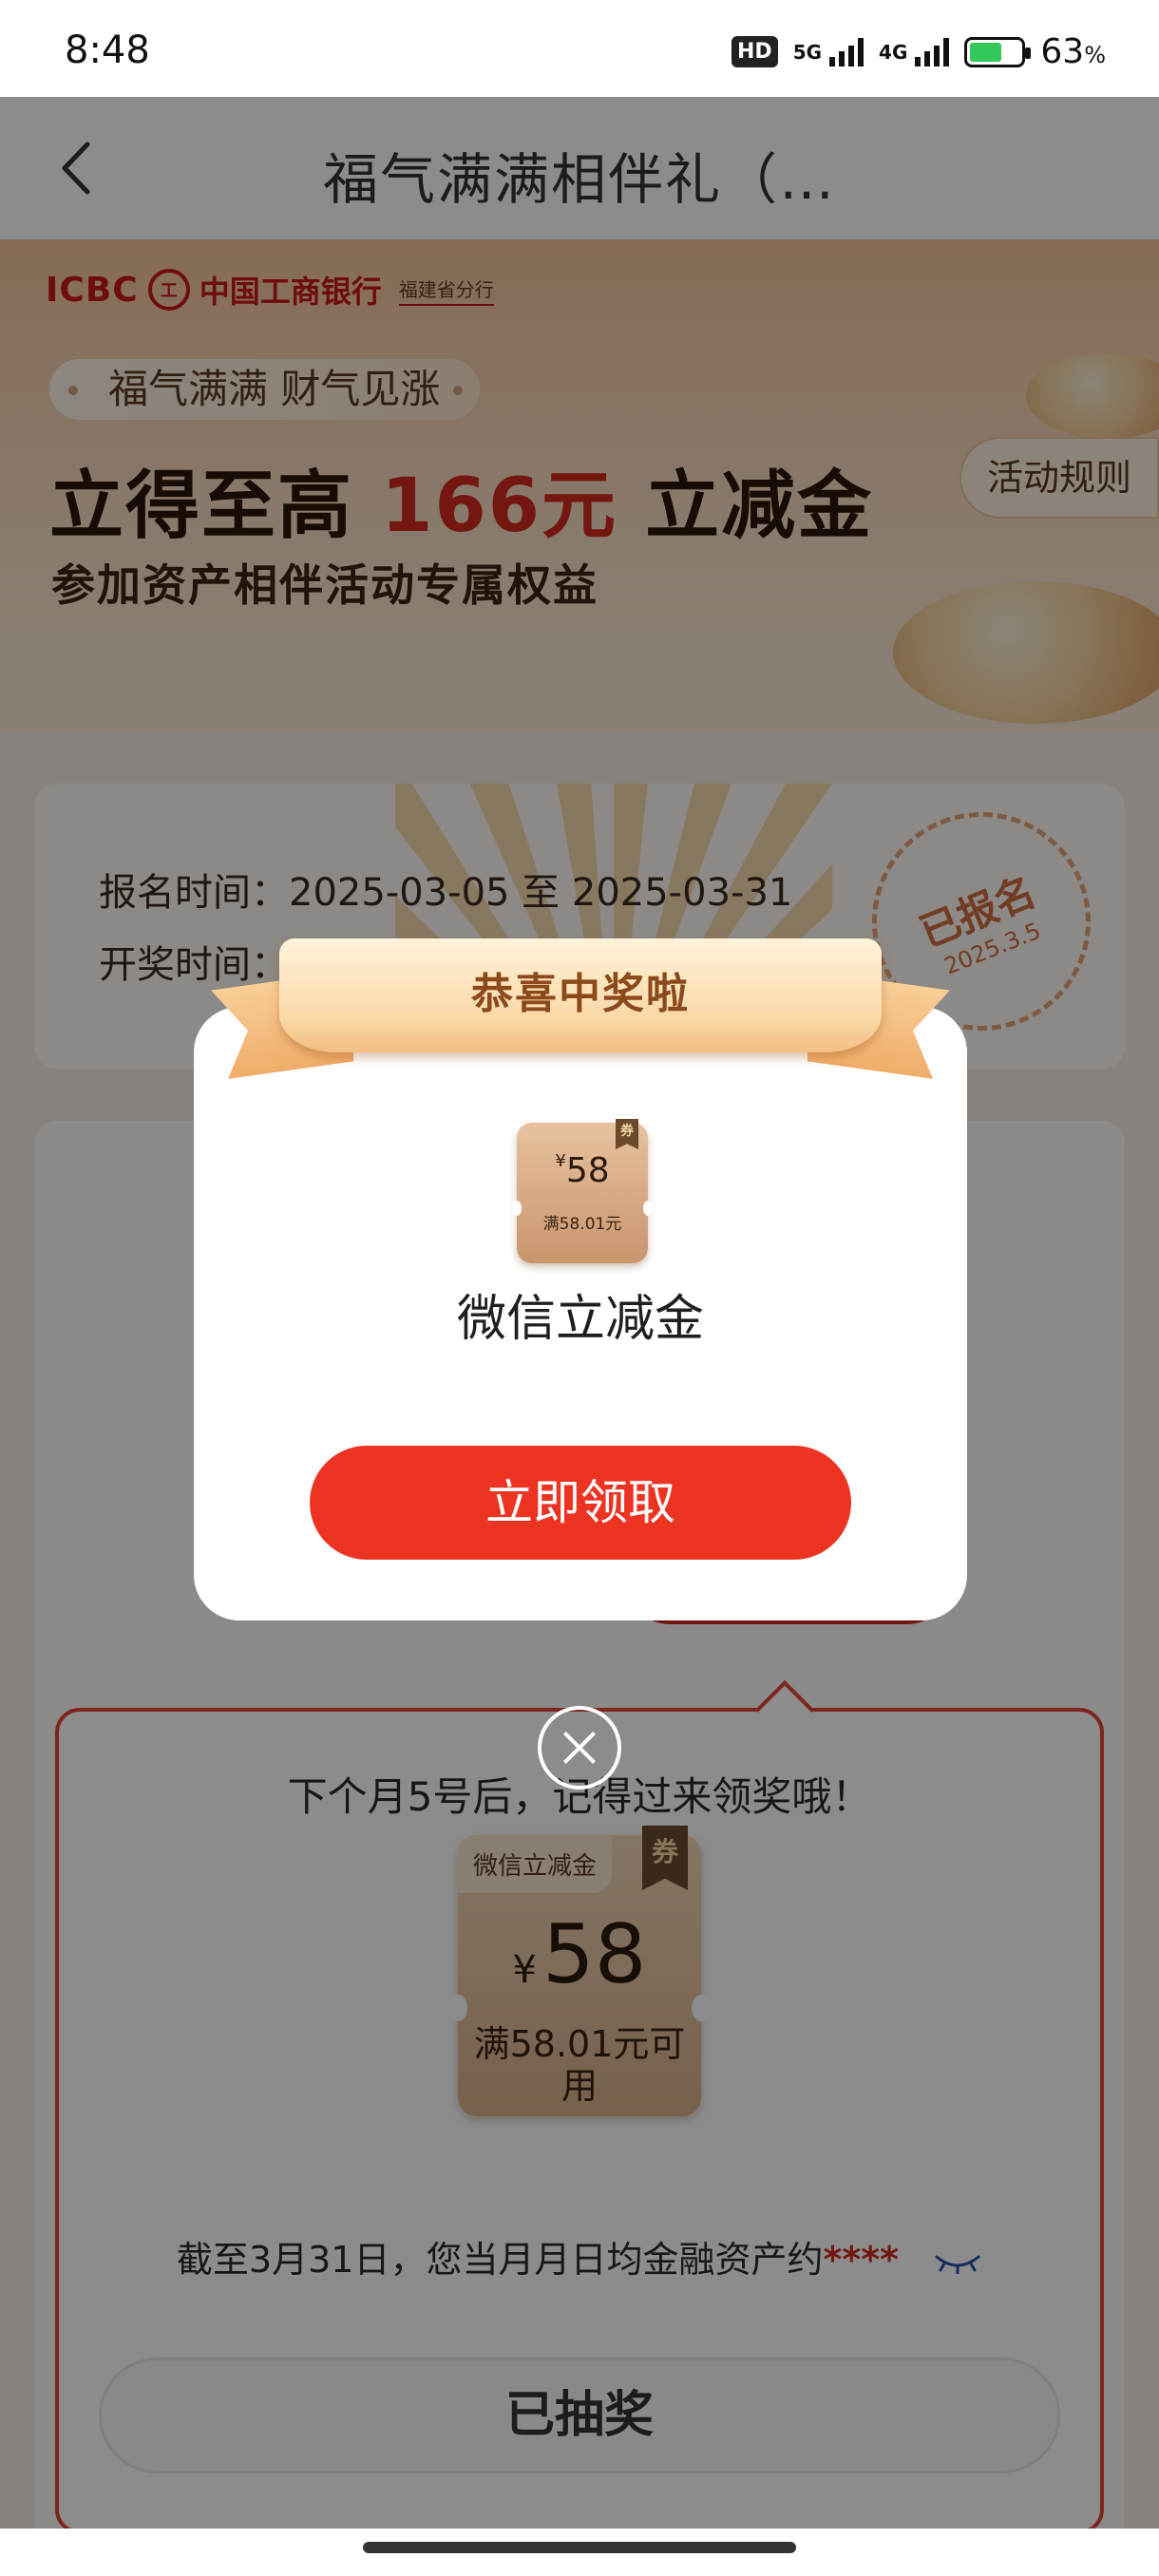 The width and height of the screenshot is (1159, 2576). Describe the element at coordinates (807, 52) in the screenshot. I see `network-5g-label: 5G` at that location.